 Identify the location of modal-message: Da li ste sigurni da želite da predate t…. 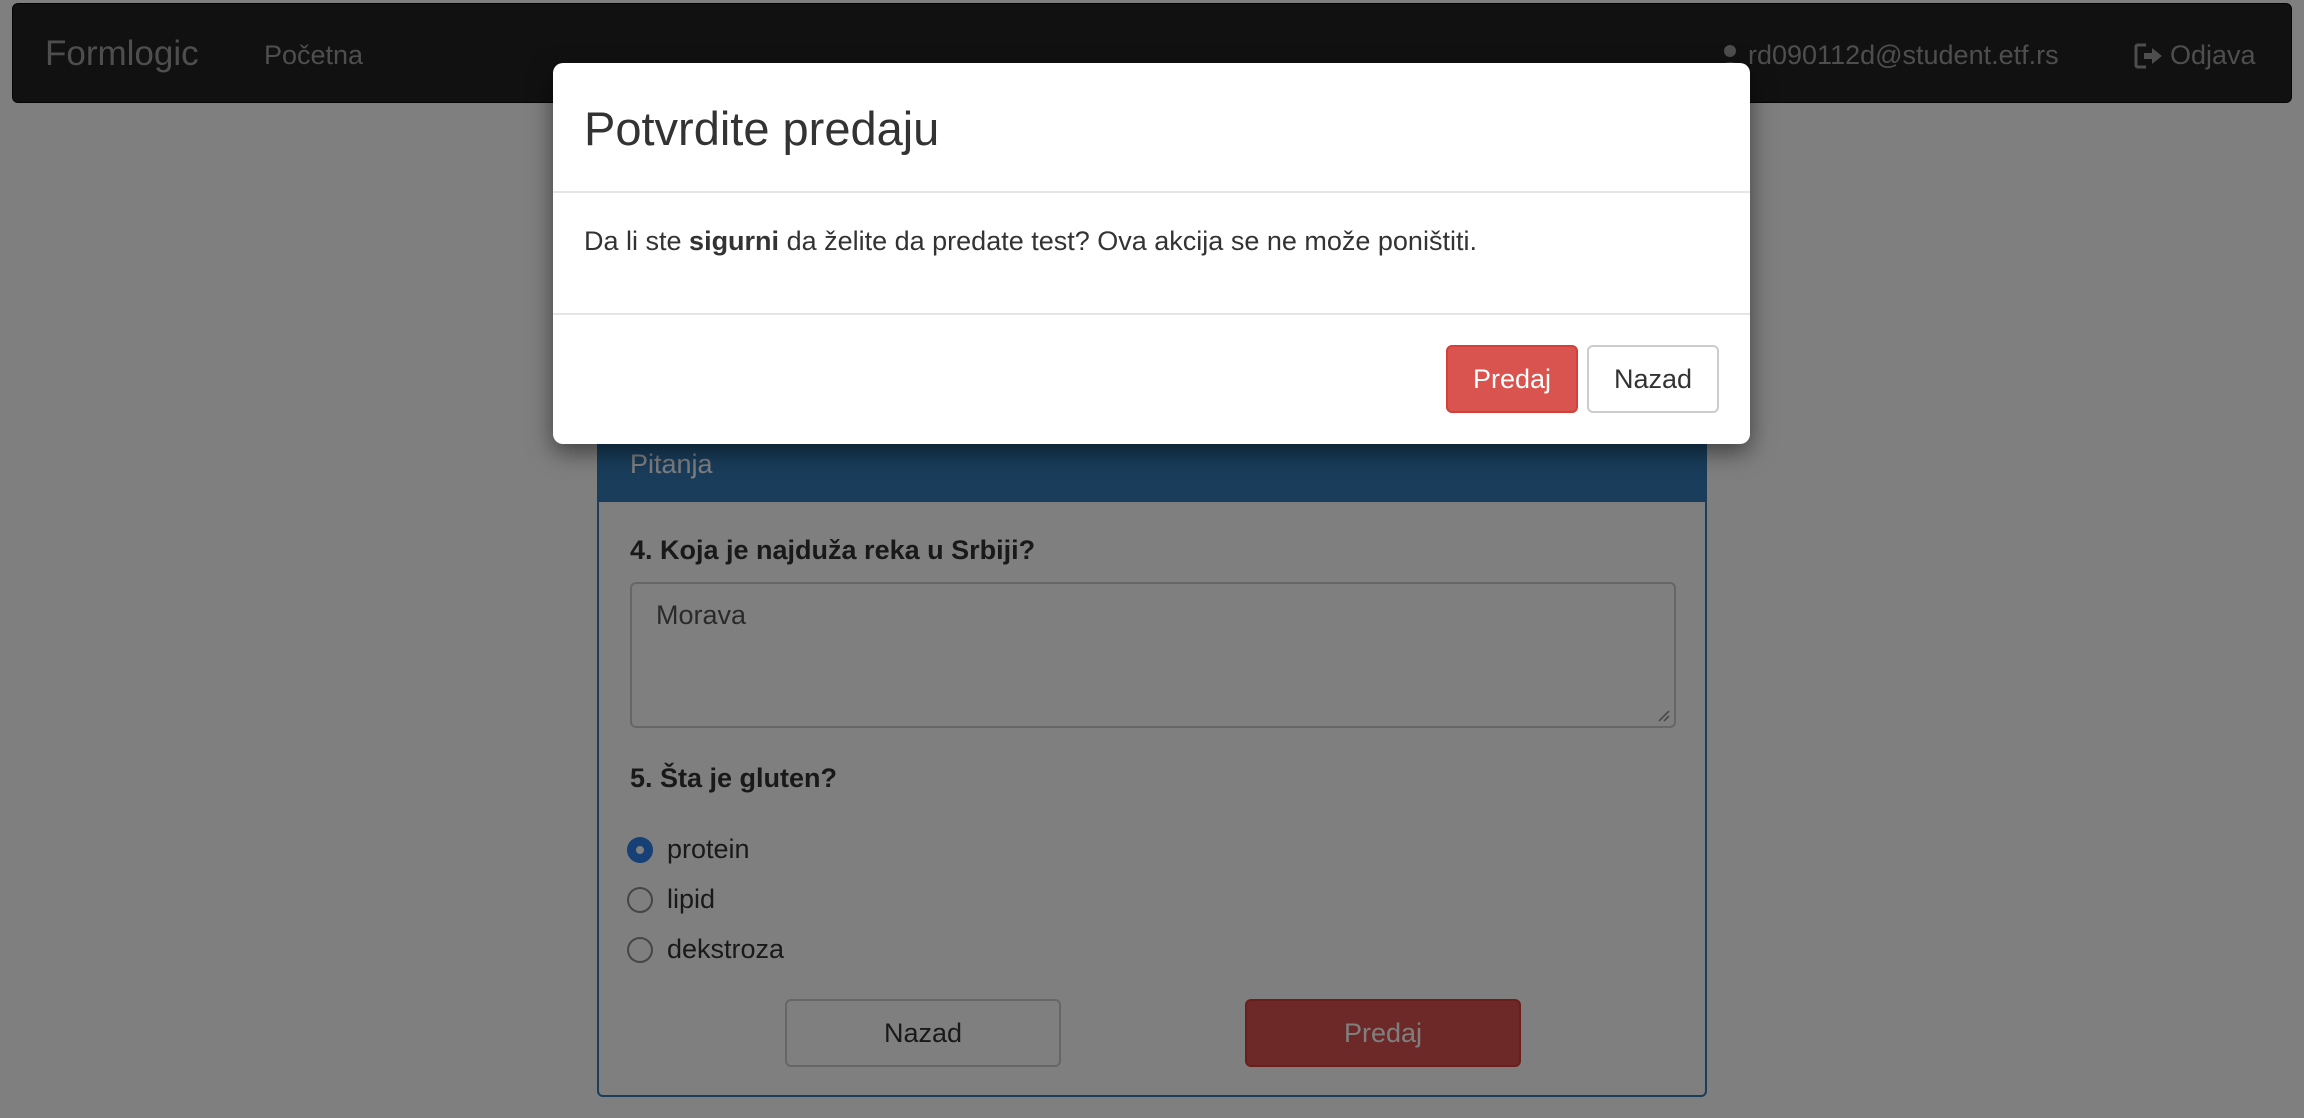
(1030, 241).